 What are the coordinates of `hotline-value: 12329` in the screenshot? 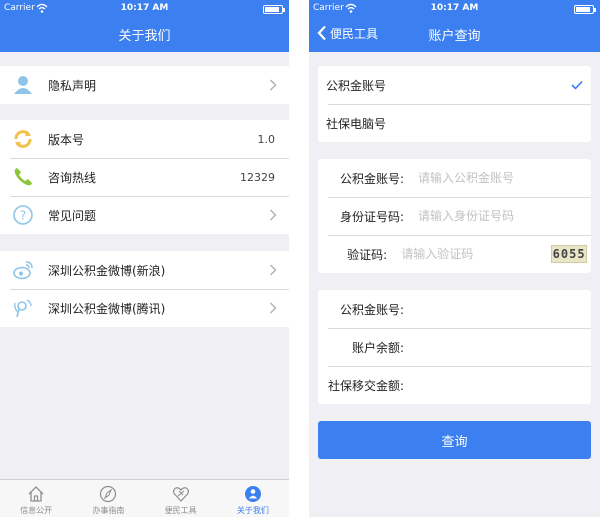 It's located at (257, 177).